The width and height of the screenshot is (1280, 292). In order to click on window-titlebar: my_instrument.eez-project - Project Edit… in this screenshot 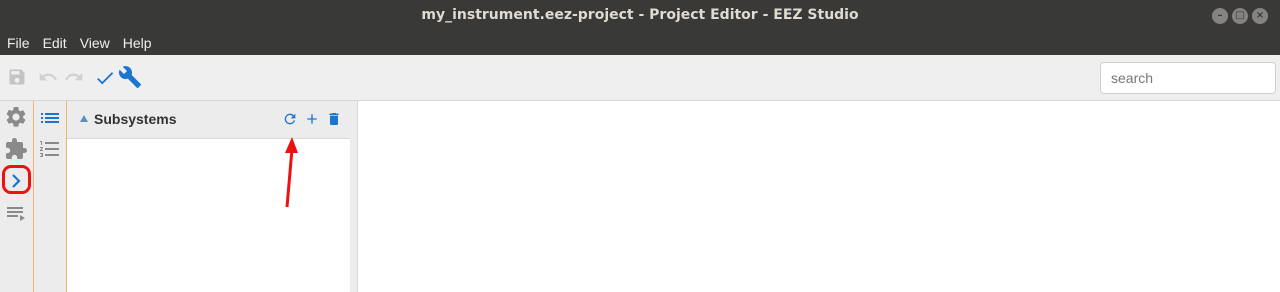, I will do `click(640, 15)`.